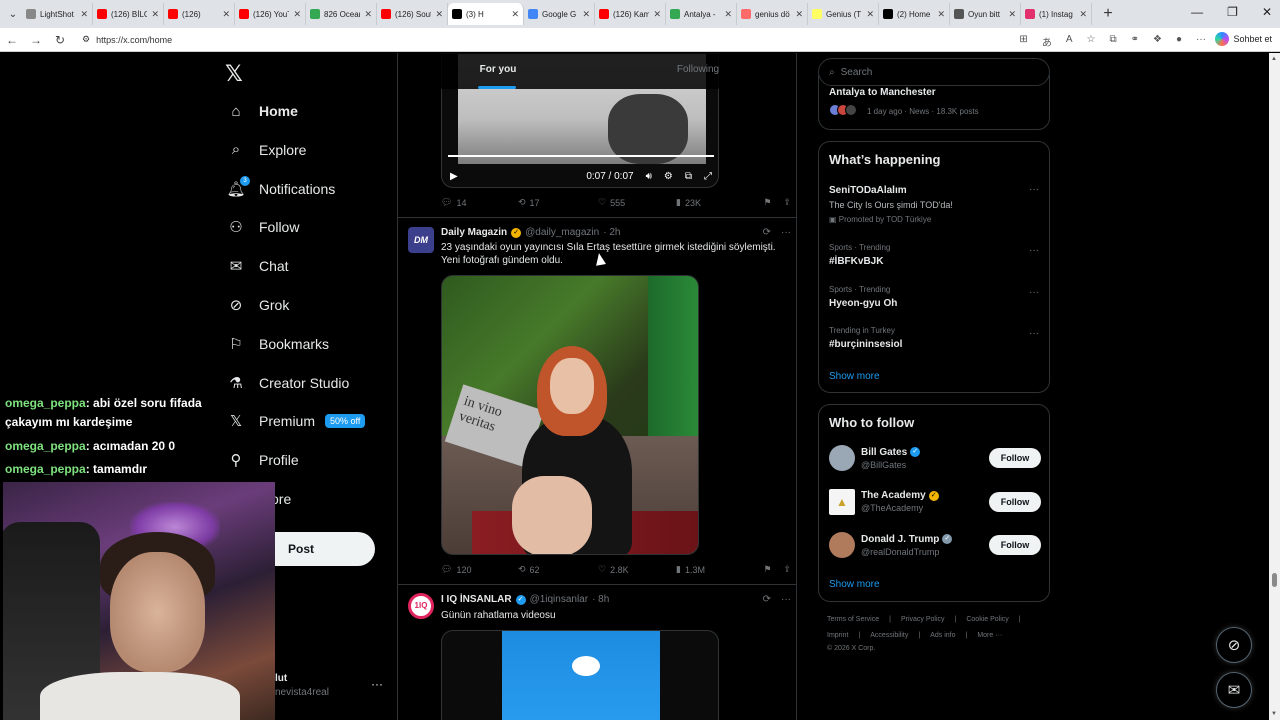 The width and height of the screenshot is (1280, 720). What do you see at coordinates (717, 202) in the screenshot?
I see `views-button: ▮ 23K` at bounding box center [717, 202].